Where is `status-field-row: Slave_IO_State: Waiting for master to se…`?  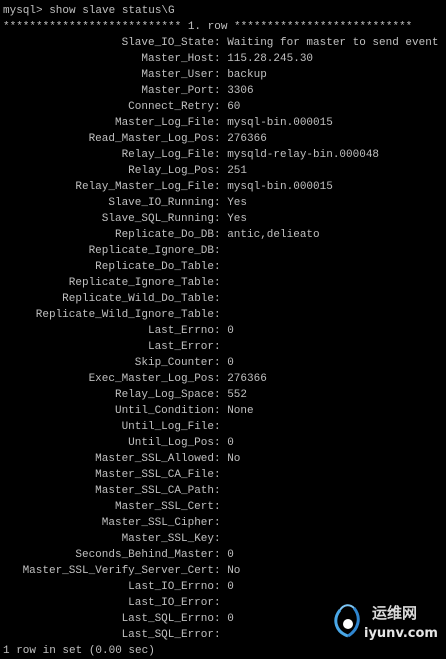
status-field-row: Slave_IO_State: Waiting for master to se… is located at coordinates (224, 43).